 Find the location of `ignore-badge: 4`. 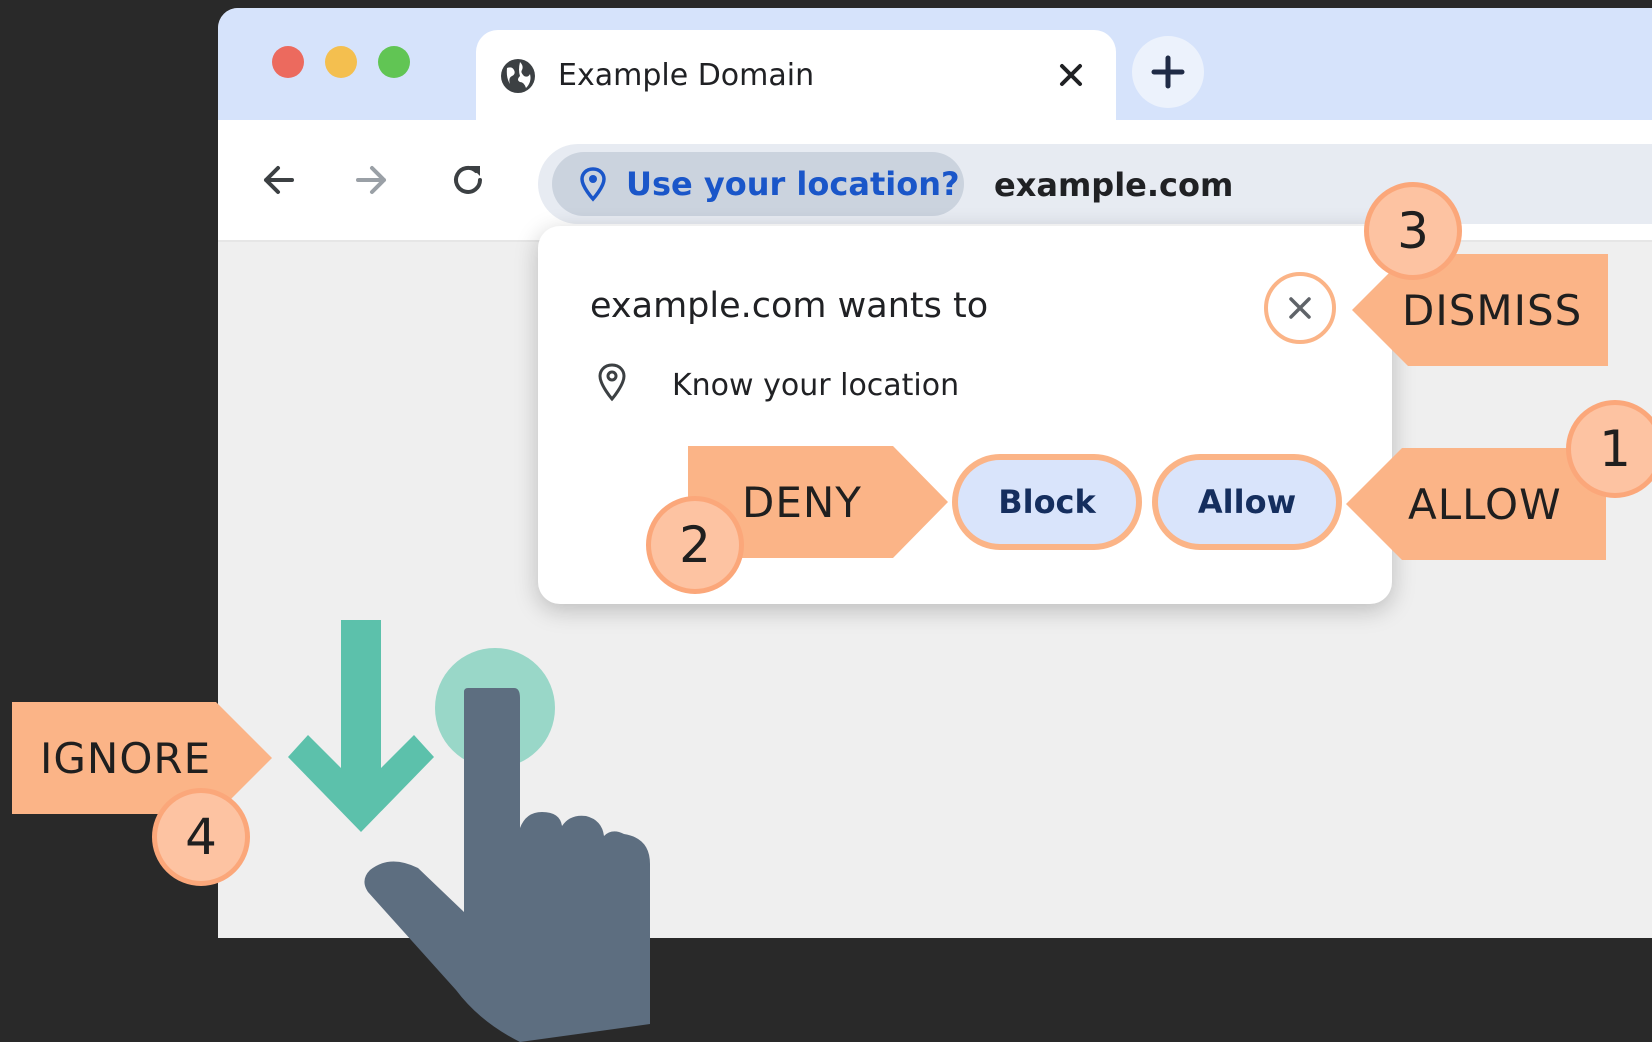

ignore-badge: 4 is located at coordinates (201, 837).